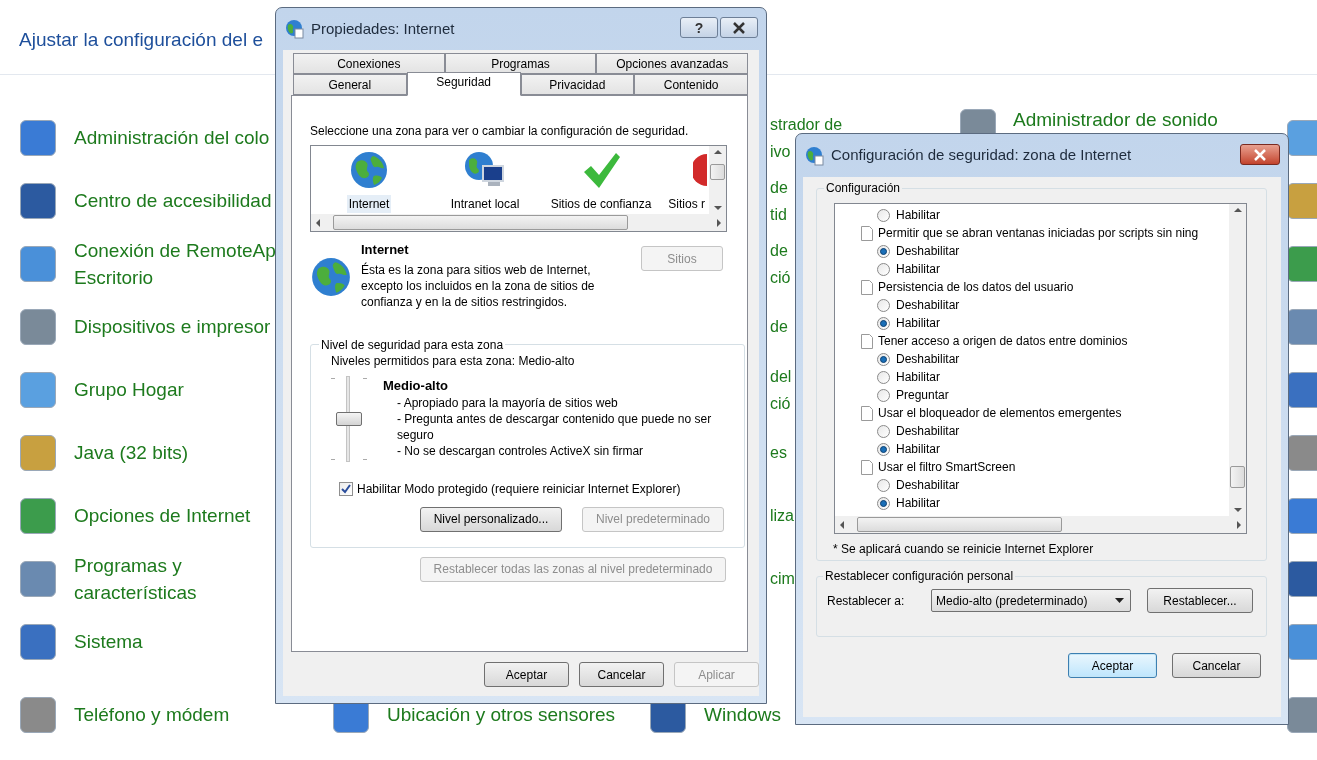  Describe the element at coordinates (1000, 413) in the screenshot. I see `setting-name: Usar el bloqueador de elementos emergentes` at that location.